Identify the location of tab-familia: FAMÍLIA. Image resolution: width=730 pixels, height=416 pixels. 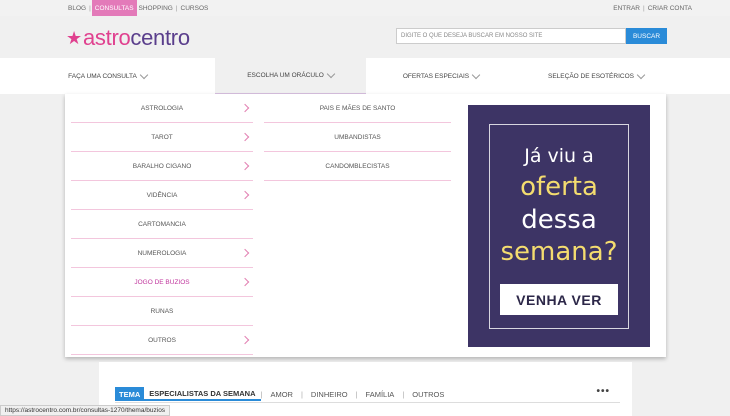
(380, 394).